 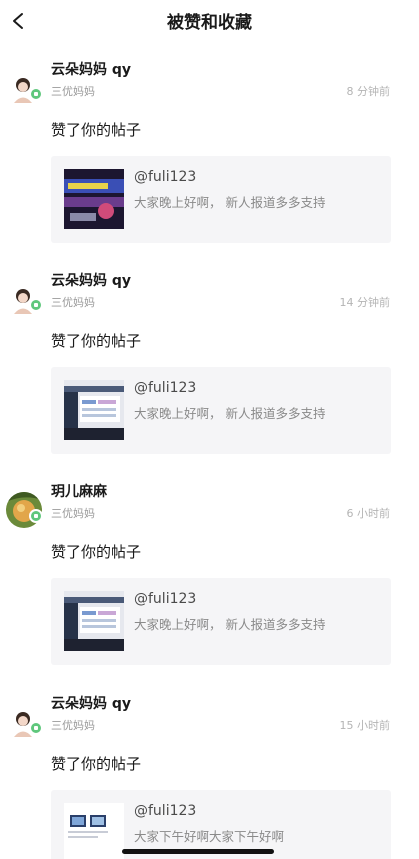 I want to click on timestamp: 14 分钟前, so click(x=365, y=302).